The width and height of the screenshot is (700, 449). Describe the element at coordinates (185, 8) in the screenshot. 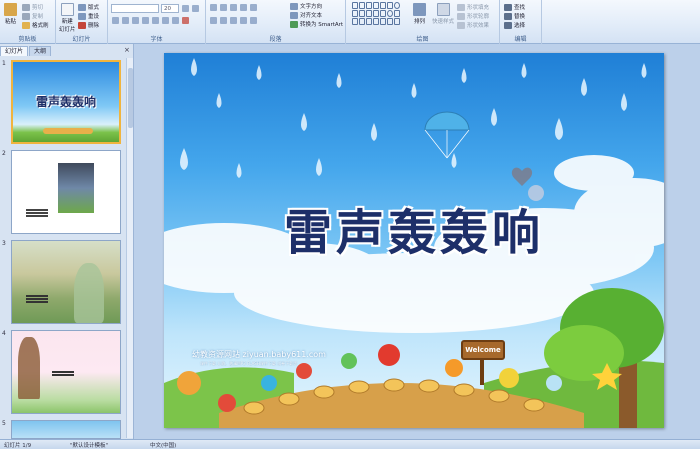

I see `grow-font-icon` at that location.